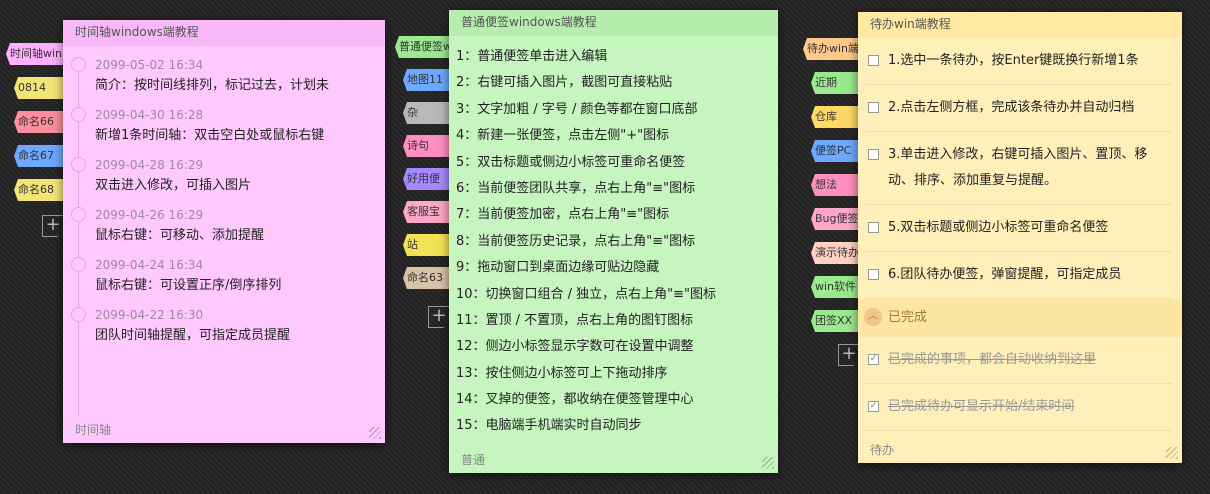 This screenshot has width=1210, height=494. I want to click on note-line: 9：拖动窗口到桌面边缘可贴边隐藏, so click(558, 268).